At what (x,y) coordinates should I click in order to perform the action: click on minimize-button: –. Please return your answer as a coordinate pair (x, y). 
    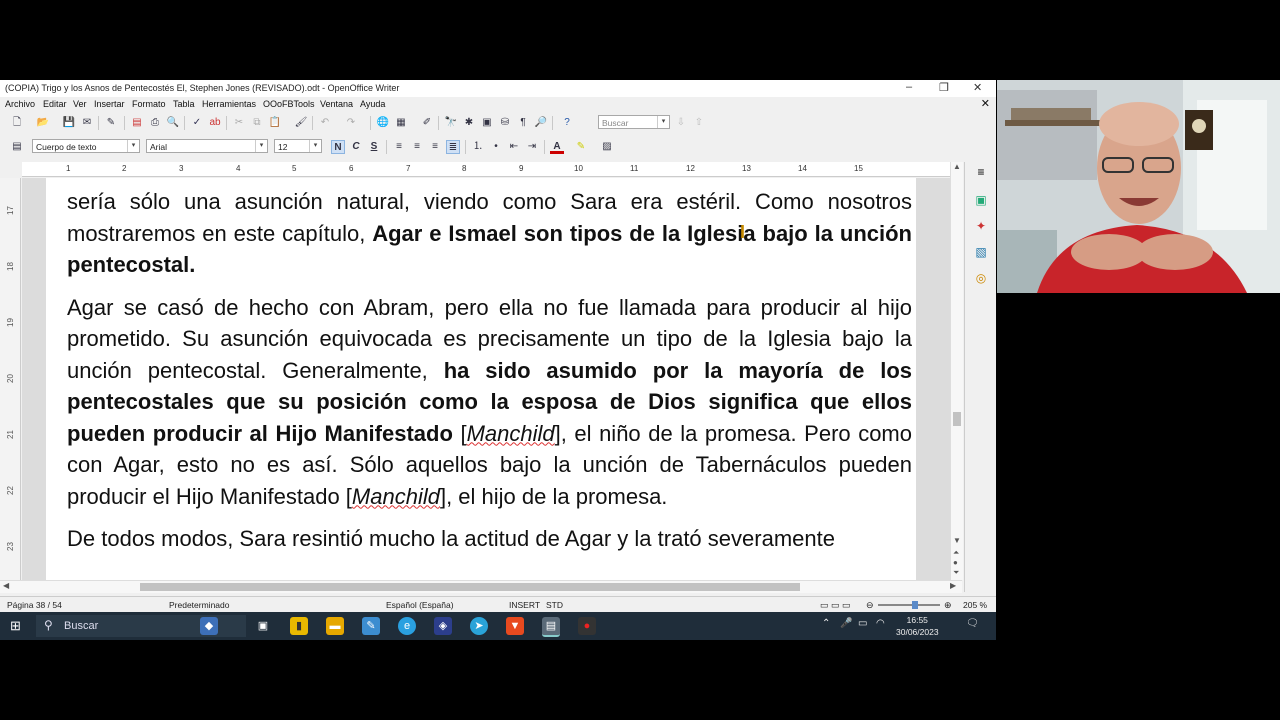
    Looking at the image, I should click on (909, 87).